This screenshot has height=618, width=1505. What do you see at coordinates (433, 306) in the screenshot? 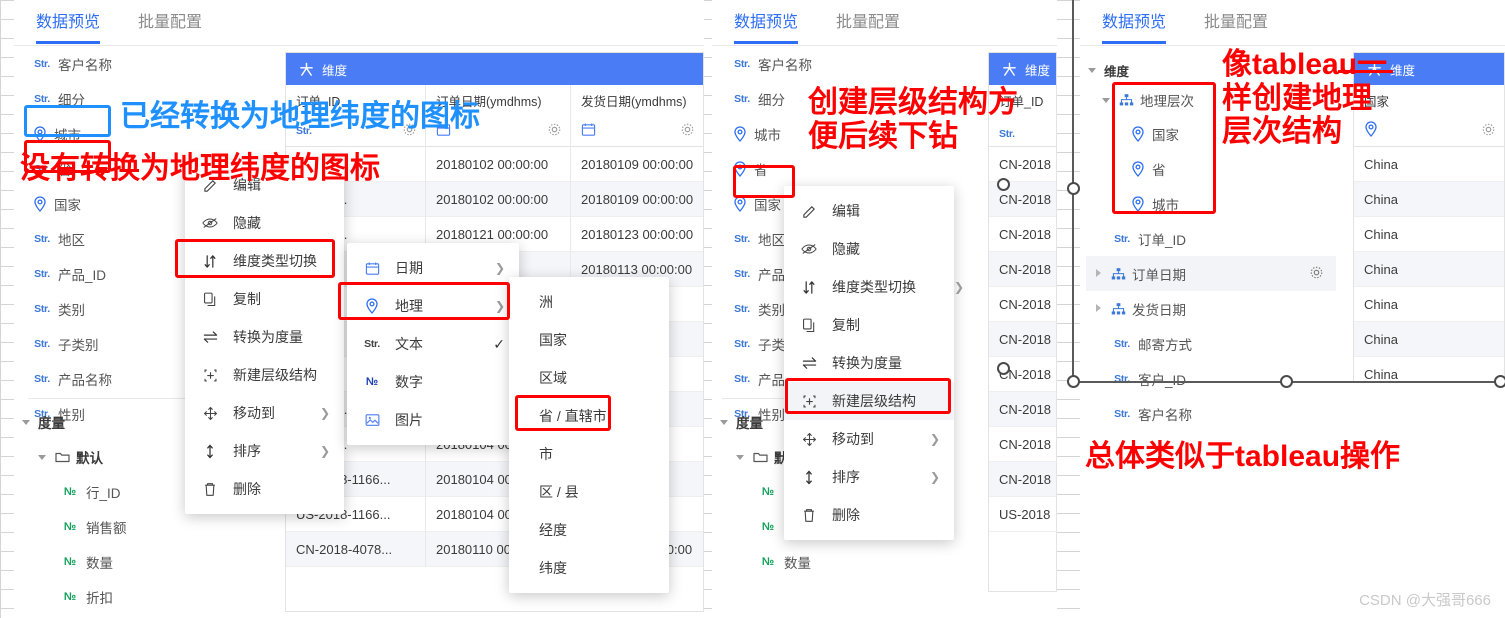
I see `submenu-item-geography: 地理 ❯` at bounding box center [433, 306].